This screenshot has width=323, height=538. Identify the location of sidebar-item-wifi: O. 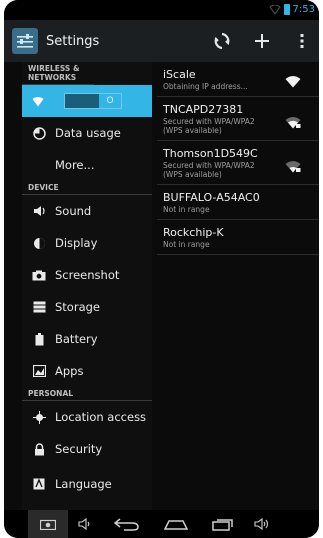
(87, 101).